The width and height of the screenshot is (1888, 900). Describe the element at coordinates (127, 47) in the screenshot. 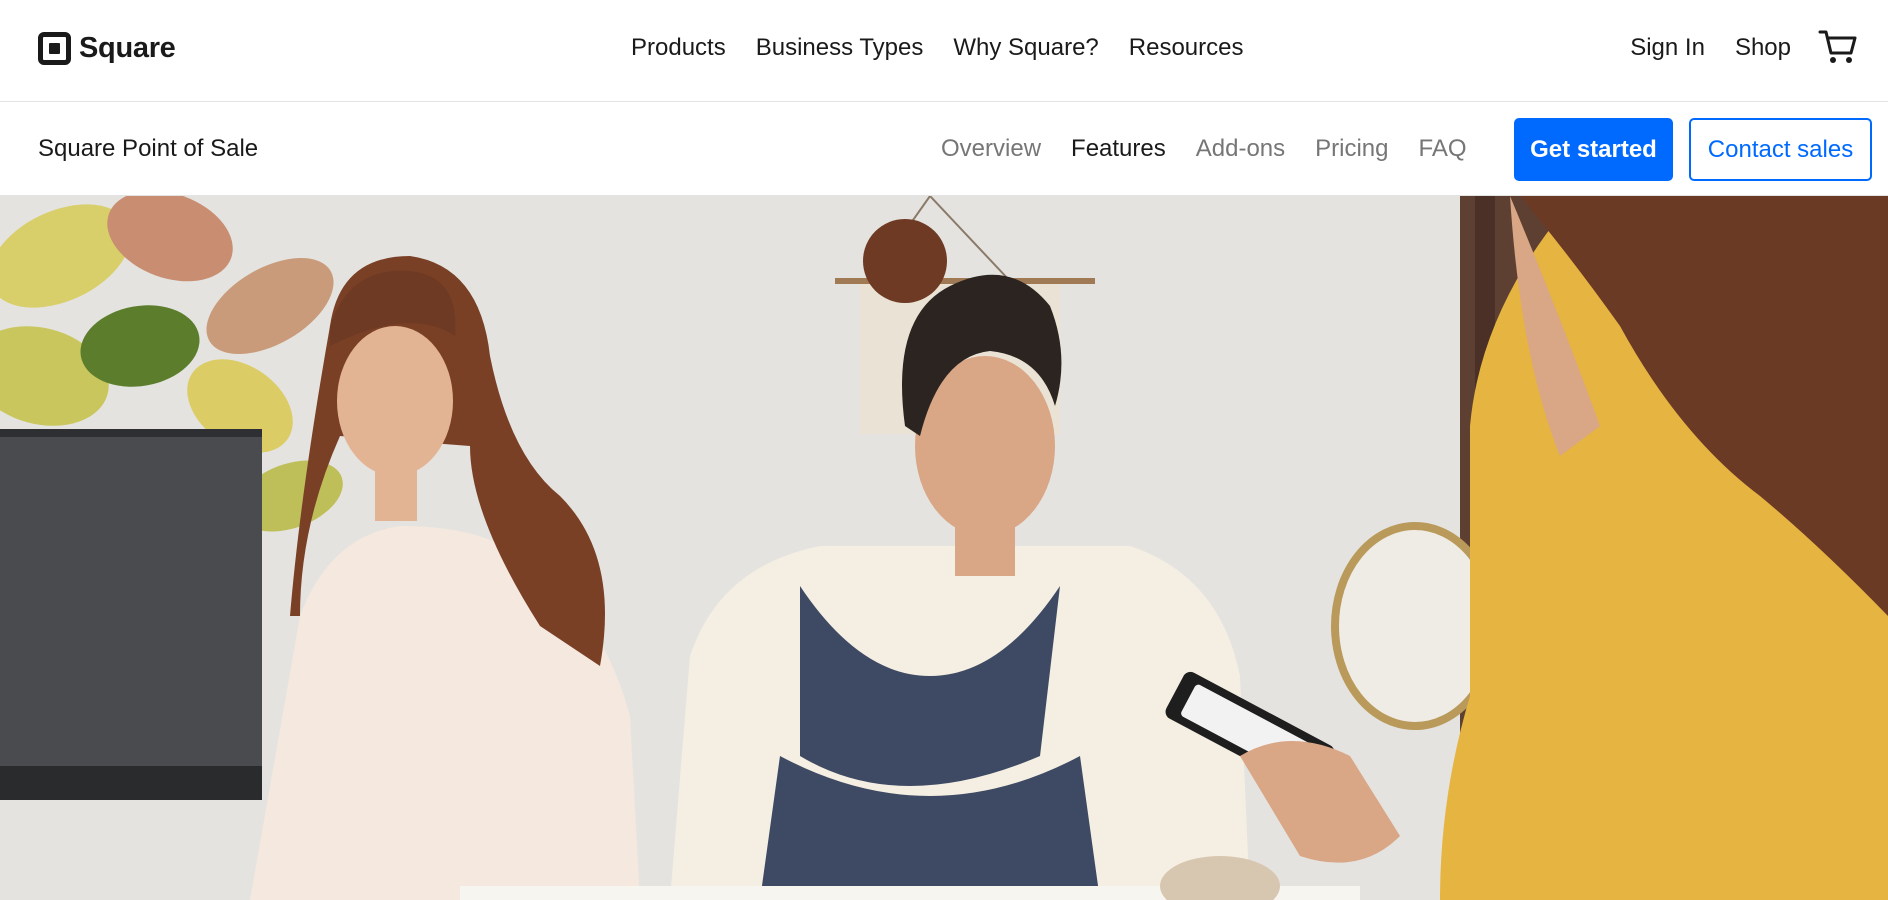

I see `brand-name: Square` at that location.